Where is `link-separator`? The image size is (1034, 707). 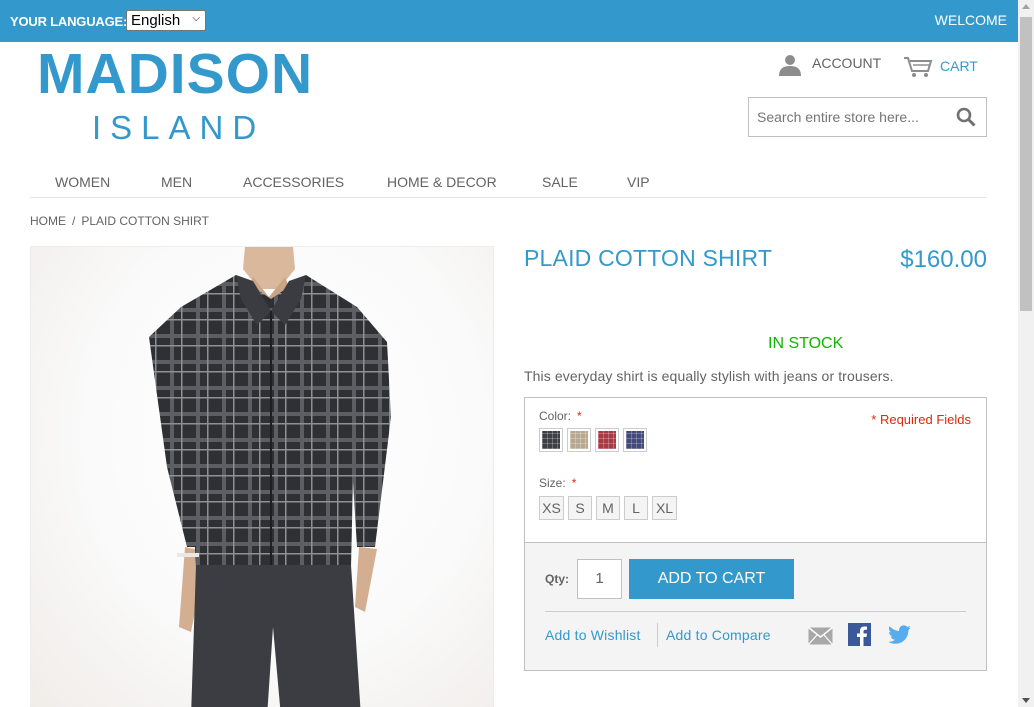 link-separator is located at coordinates (657, 635).